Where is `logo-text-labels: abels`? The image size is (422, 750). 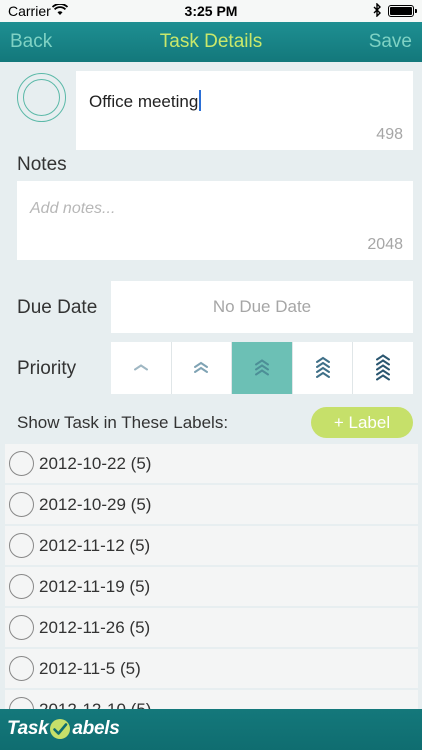
logo-text-labels: abels is located at coordinates (96, 728).